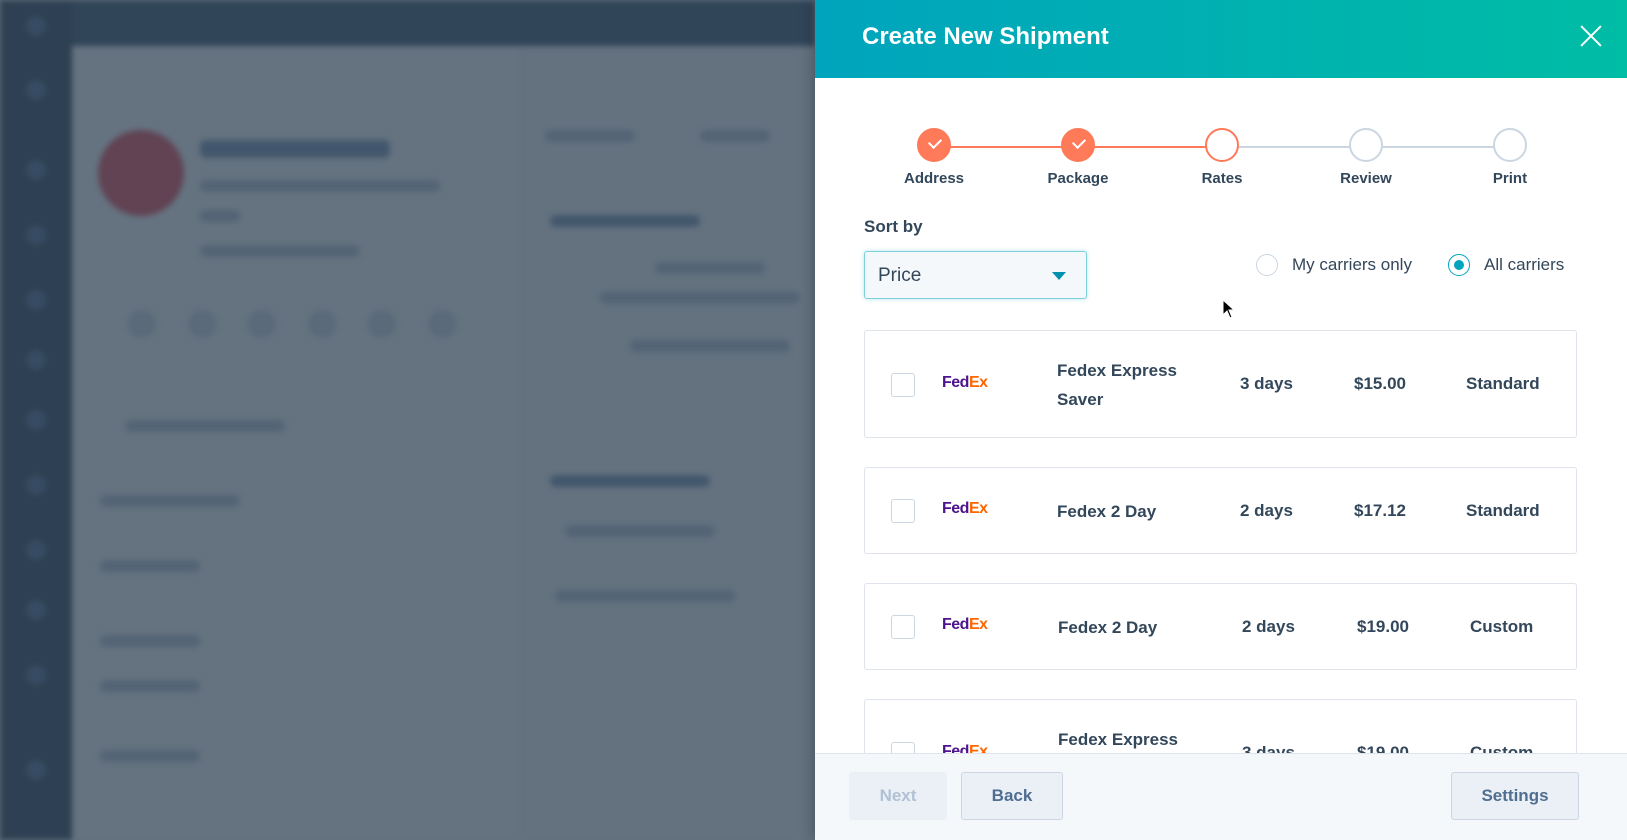 The height and width of the screenshot is (840, 1627). I want to click on step-label: Address, so click(934, 178).